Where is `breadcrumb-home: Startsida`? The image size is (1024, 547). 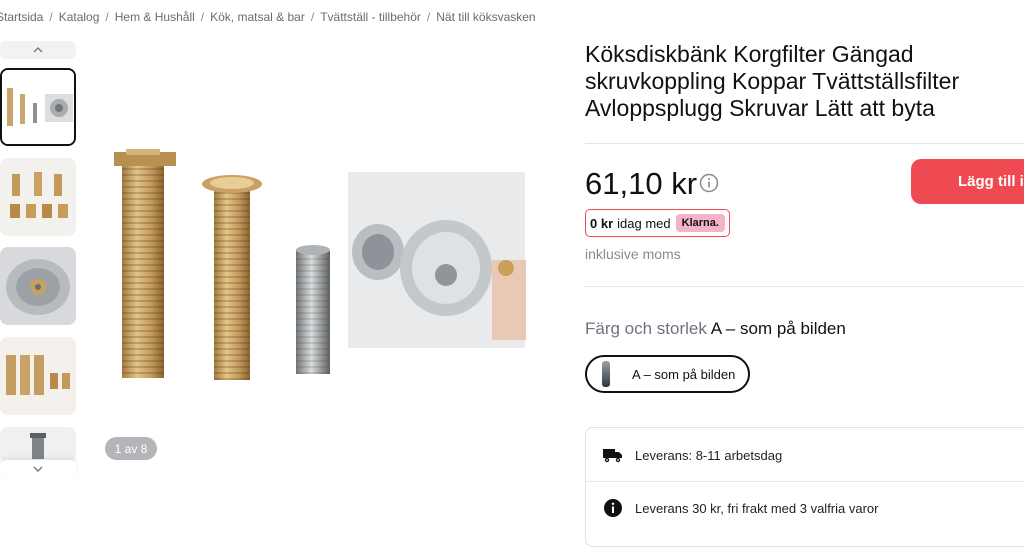
breadcrumb-home: Startsida is located at coordinates (21, 17).